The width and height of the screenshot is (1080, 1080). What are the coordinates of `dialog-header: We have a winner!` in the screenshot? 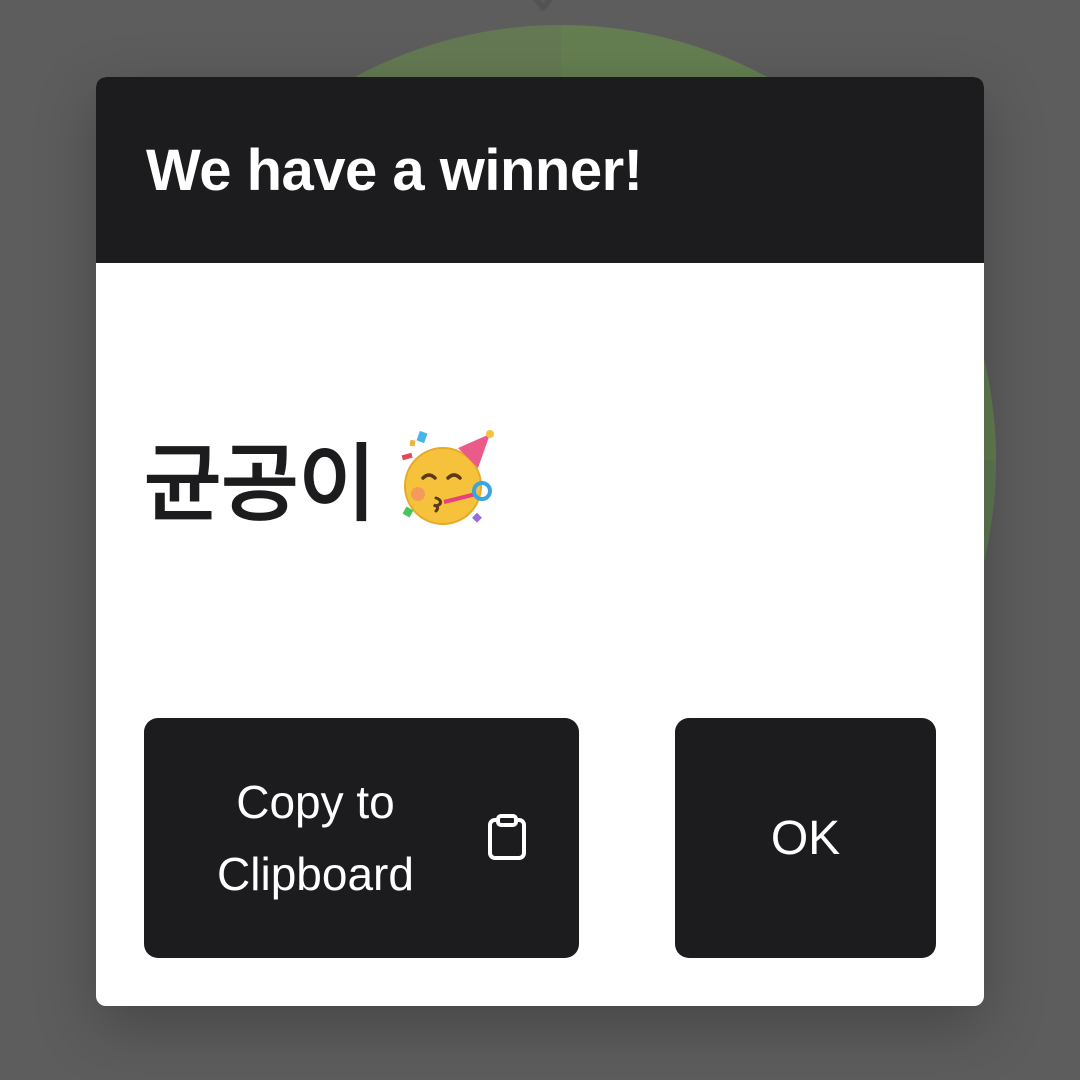 It's located at (540, 170).